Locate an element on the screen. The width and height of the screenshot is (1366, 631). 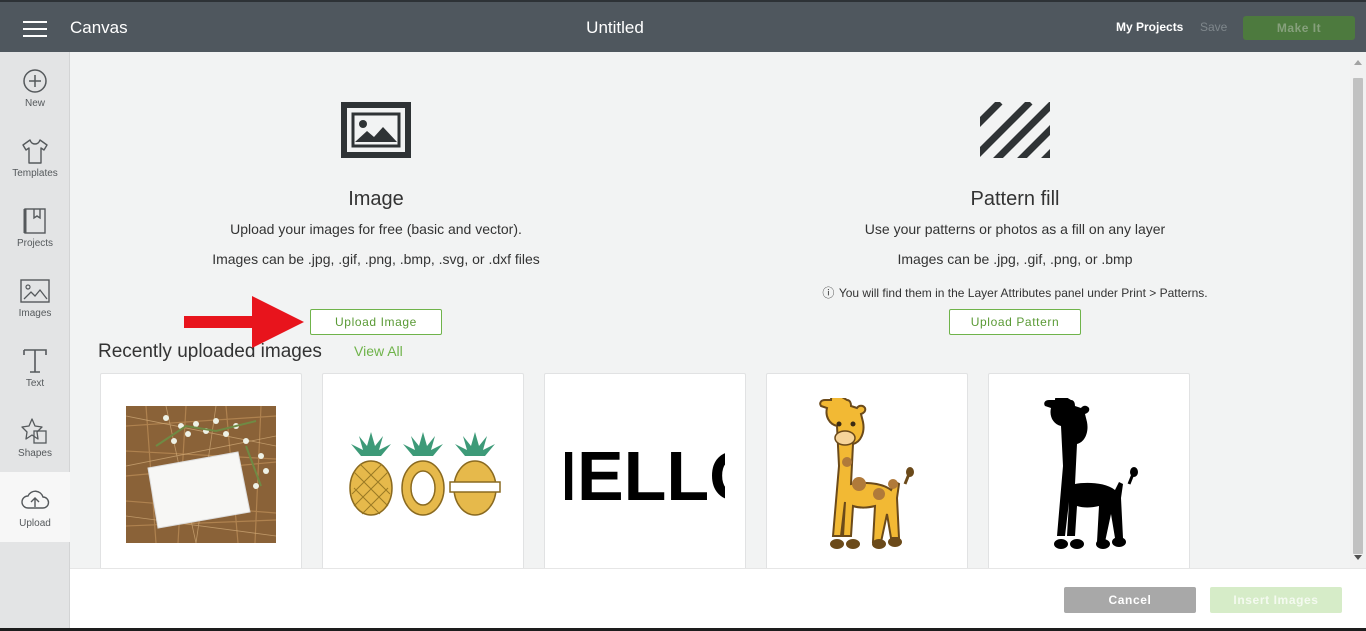
stripes-icon is located at coordinates (1015, 130).